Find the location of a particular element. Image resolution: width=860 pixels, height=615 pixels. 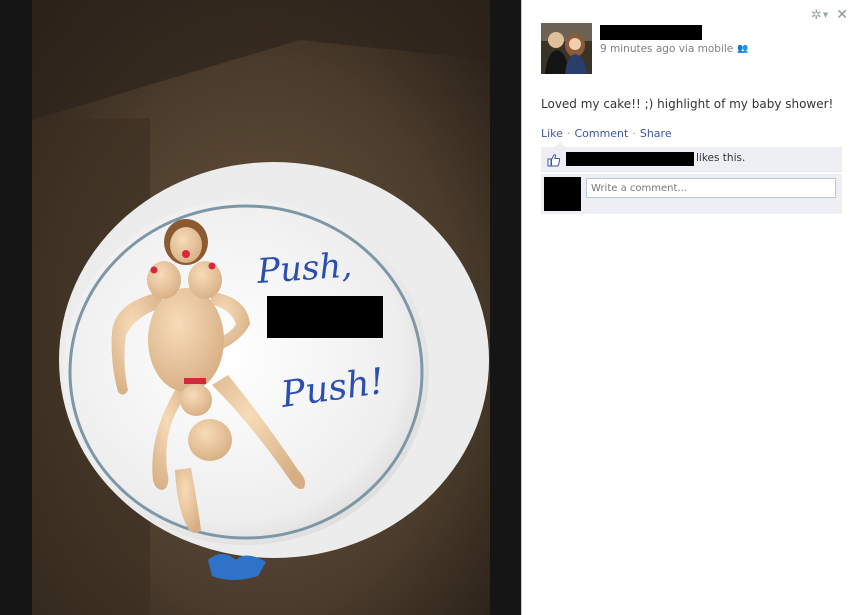

share-link: Share is located at coordinates (656, 133).